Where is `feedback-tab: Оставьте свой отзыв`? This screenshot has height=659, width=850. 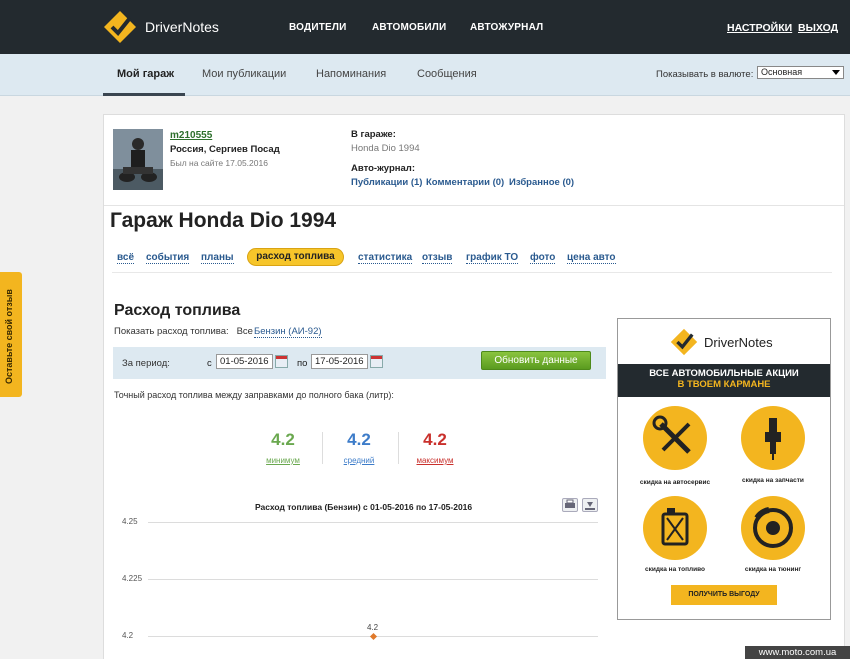
feedback-tab: Оставьте свой отзыв is located at coordinates (11, 334).